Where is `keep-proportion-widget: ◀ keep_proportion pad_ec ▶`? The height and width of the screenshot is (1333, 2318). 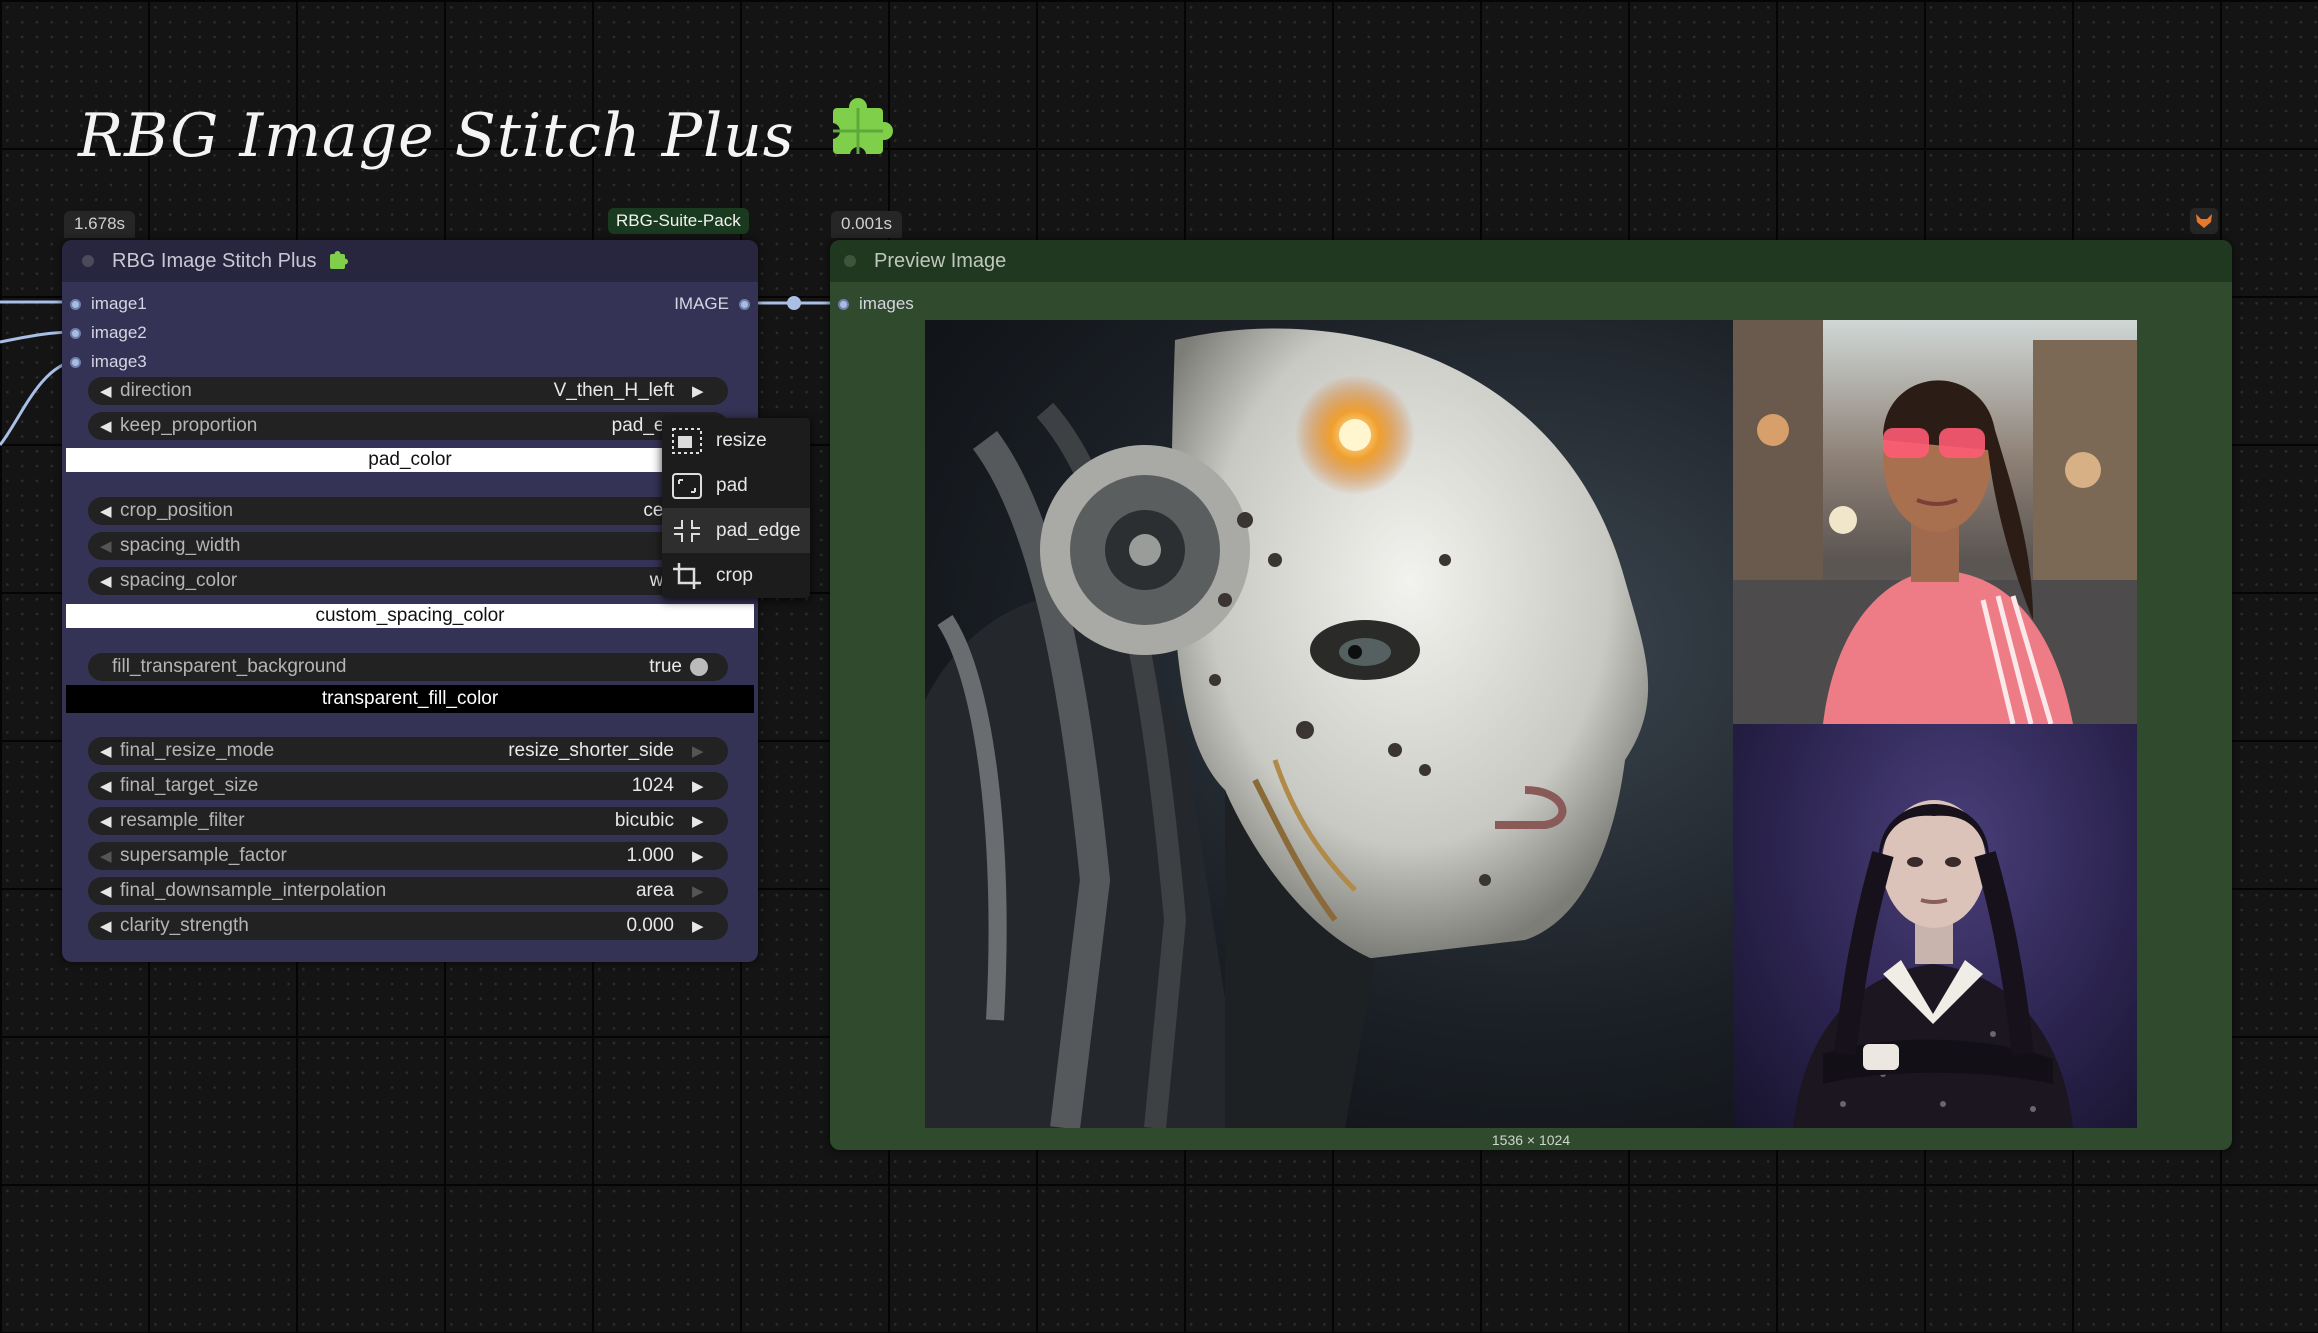
keep-proportion-widget: ◀ keep_proportion pad_ec ▶ is located at coordinates (408, 426).